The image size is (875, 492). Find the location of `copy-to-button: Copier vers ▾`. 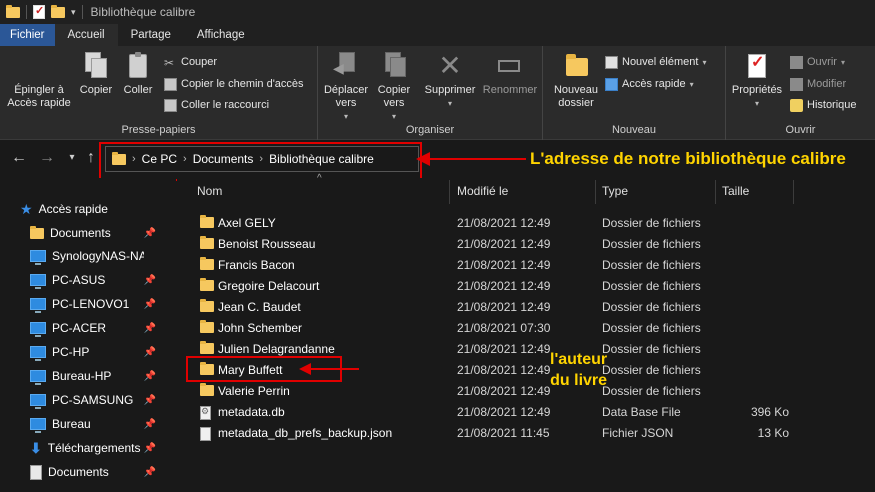

copy-to-button: Copier vers ▾ is located at coordinates (394, 87).